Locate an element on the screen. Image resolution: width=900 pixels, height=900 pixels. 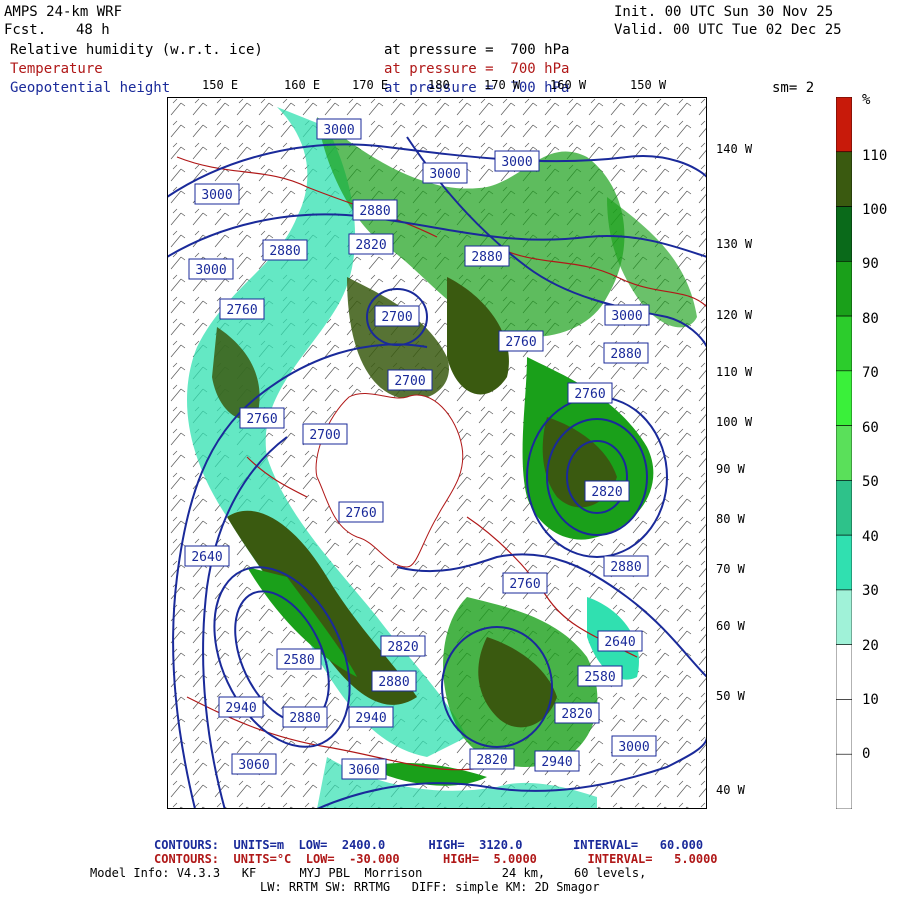
field-rh-level: at pressure = 700 hPa is located at coordinates (477, 50).